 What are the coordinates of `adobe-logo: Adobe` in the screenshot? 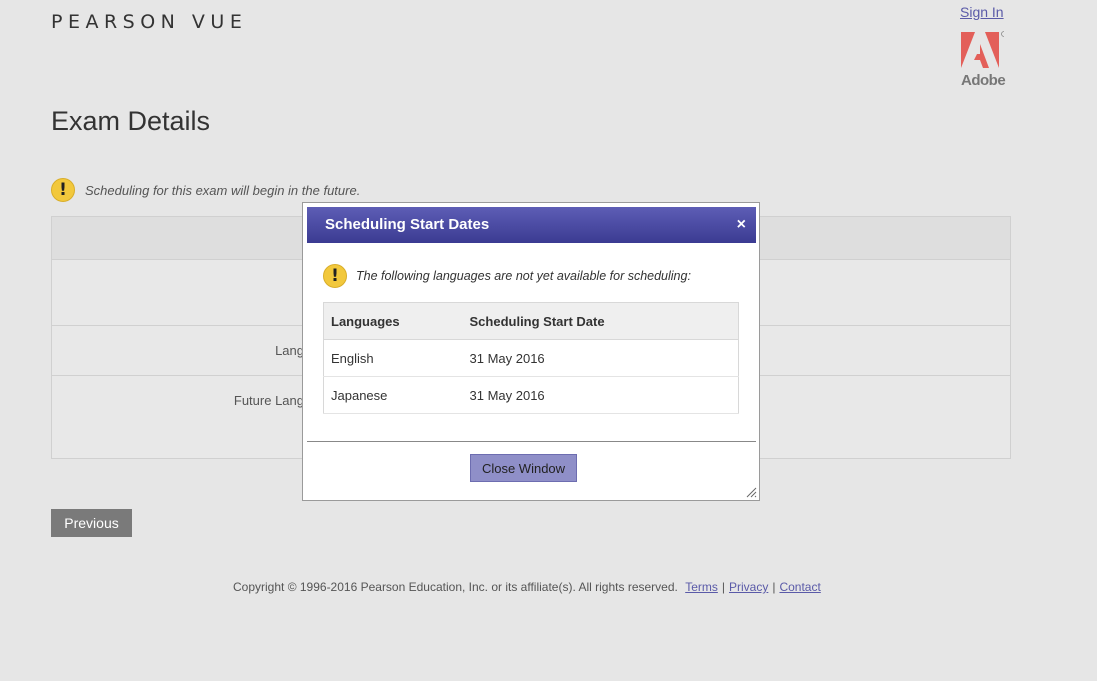 It's located at (984, 60).